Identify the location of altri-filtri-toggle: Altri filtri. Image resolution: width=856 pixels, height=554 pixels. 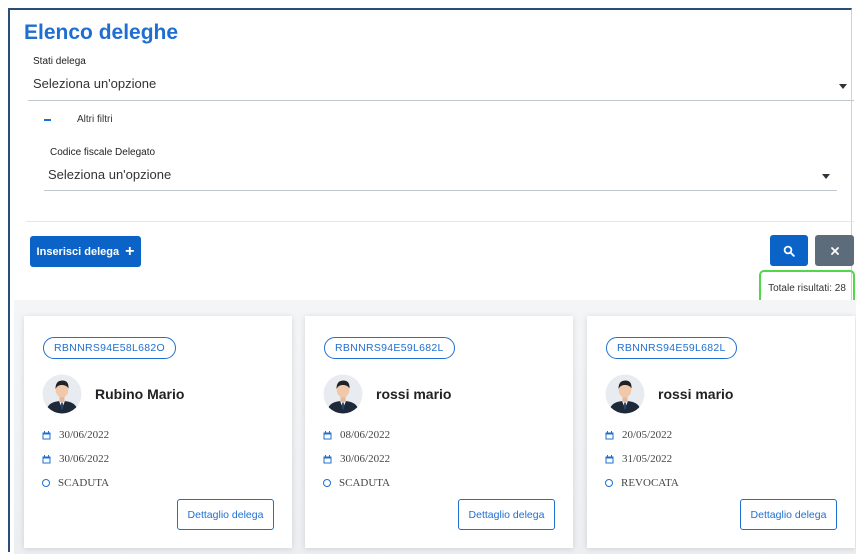
(95, 119).